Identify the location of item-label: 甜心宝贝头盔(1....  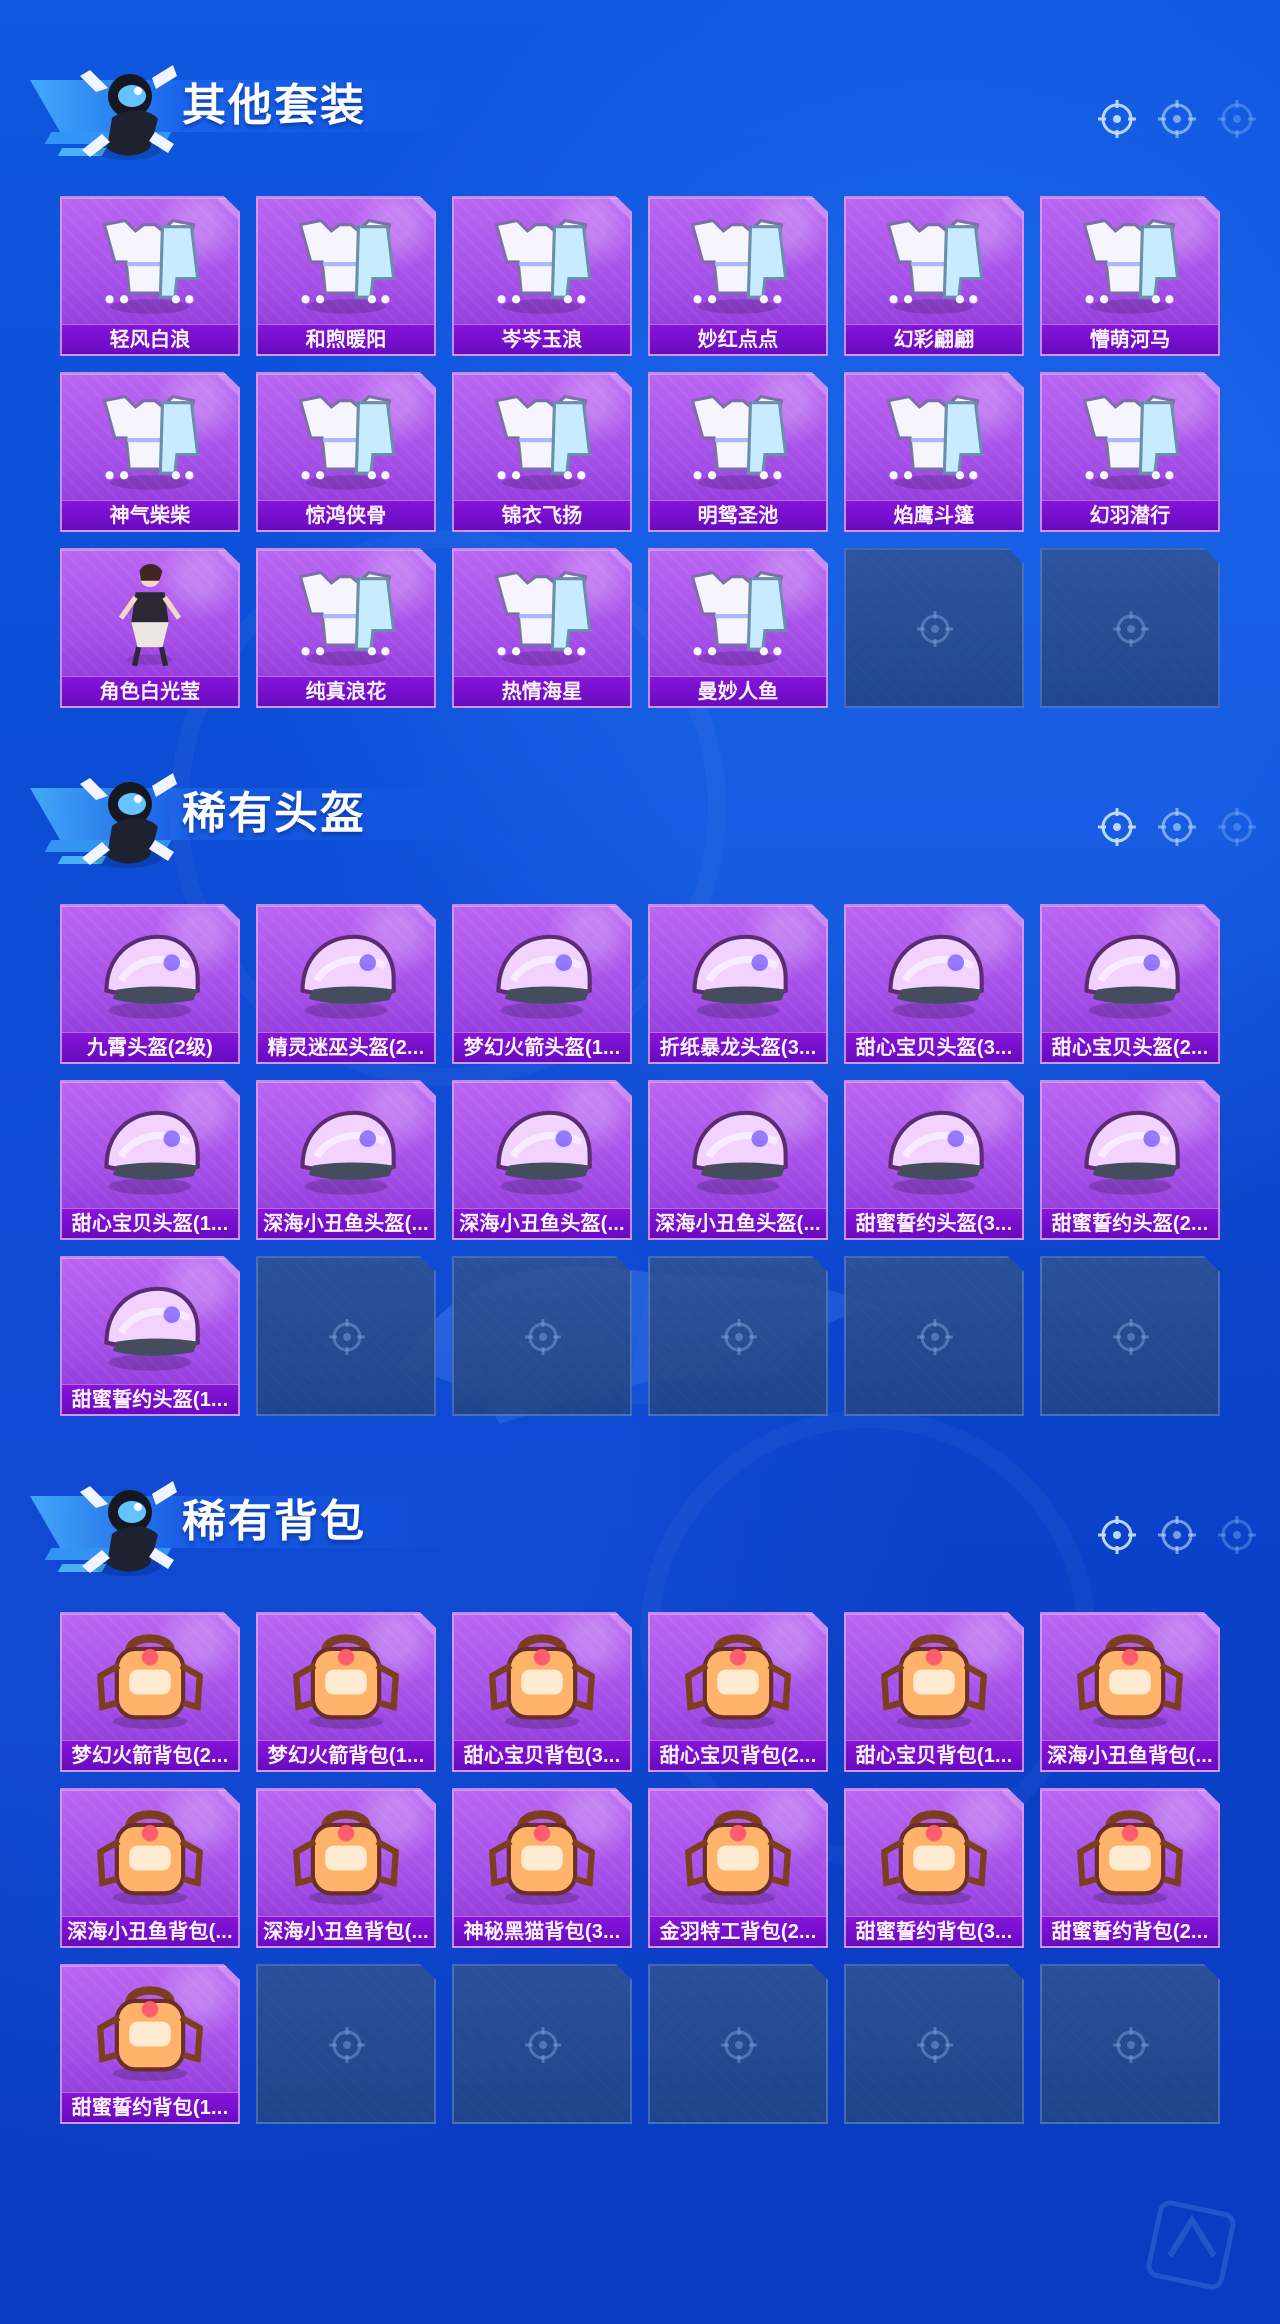
(150, 1223).